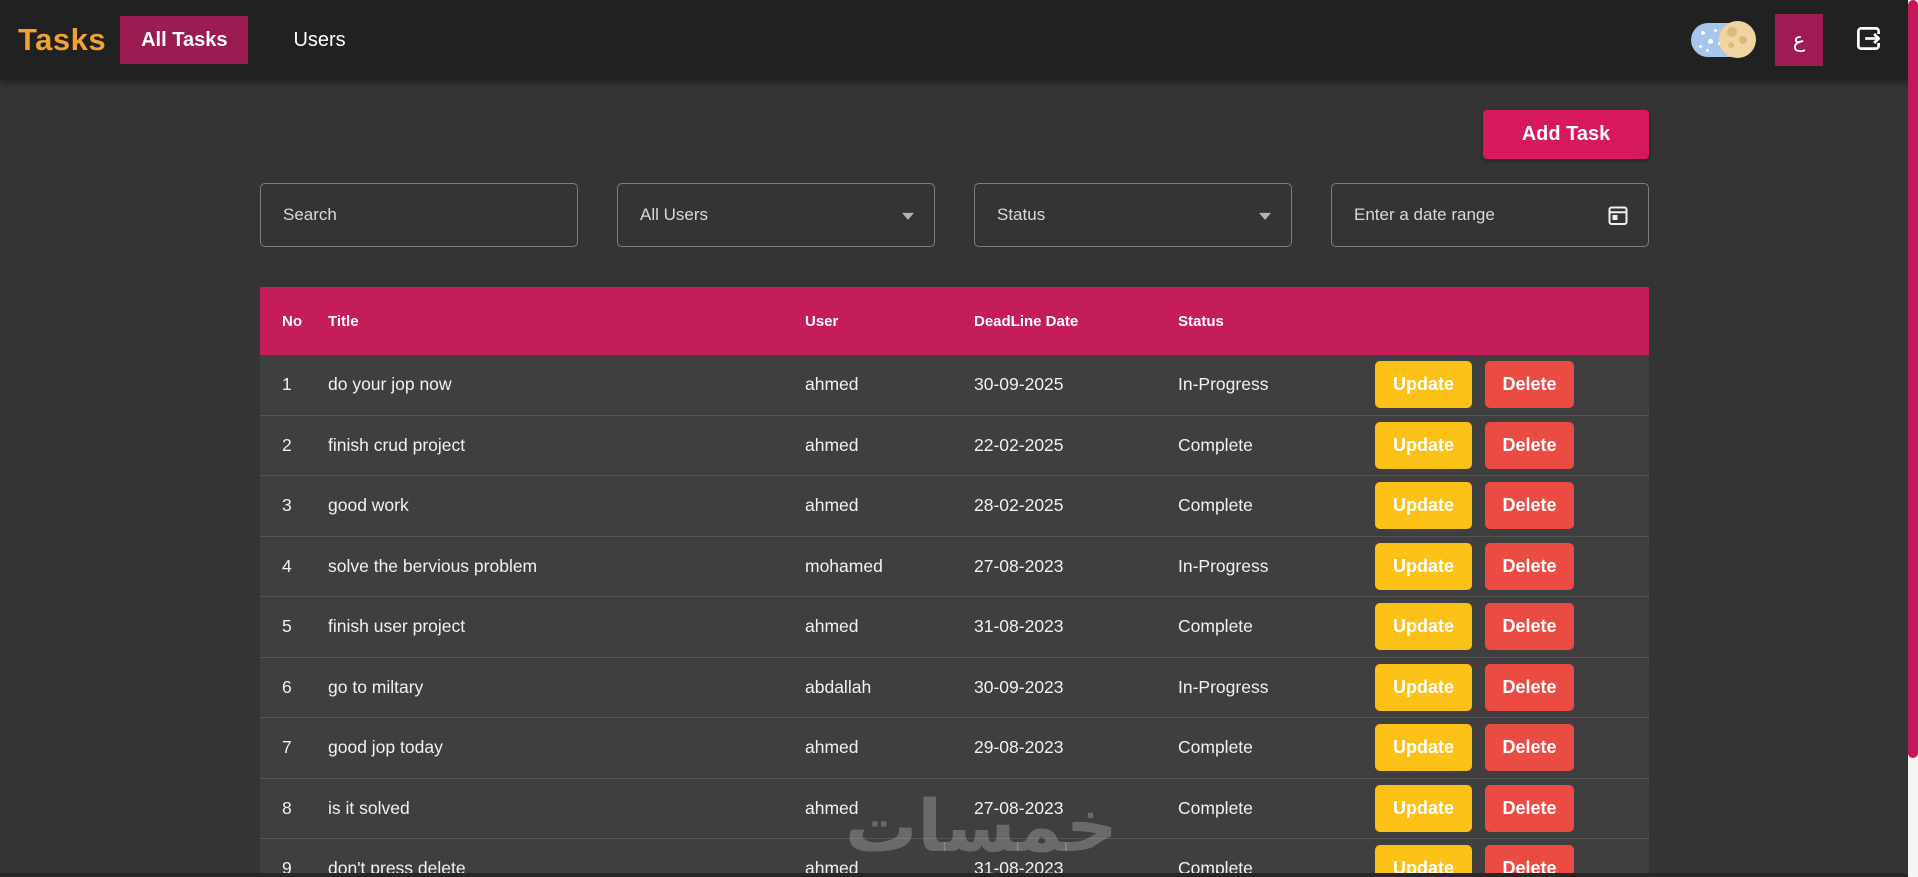 The height and width of the screenshot is (877, 1918). Describe the element at coordinates (1566, 134) in the screenshot. I see `add-task-button: Add Task` at that location.